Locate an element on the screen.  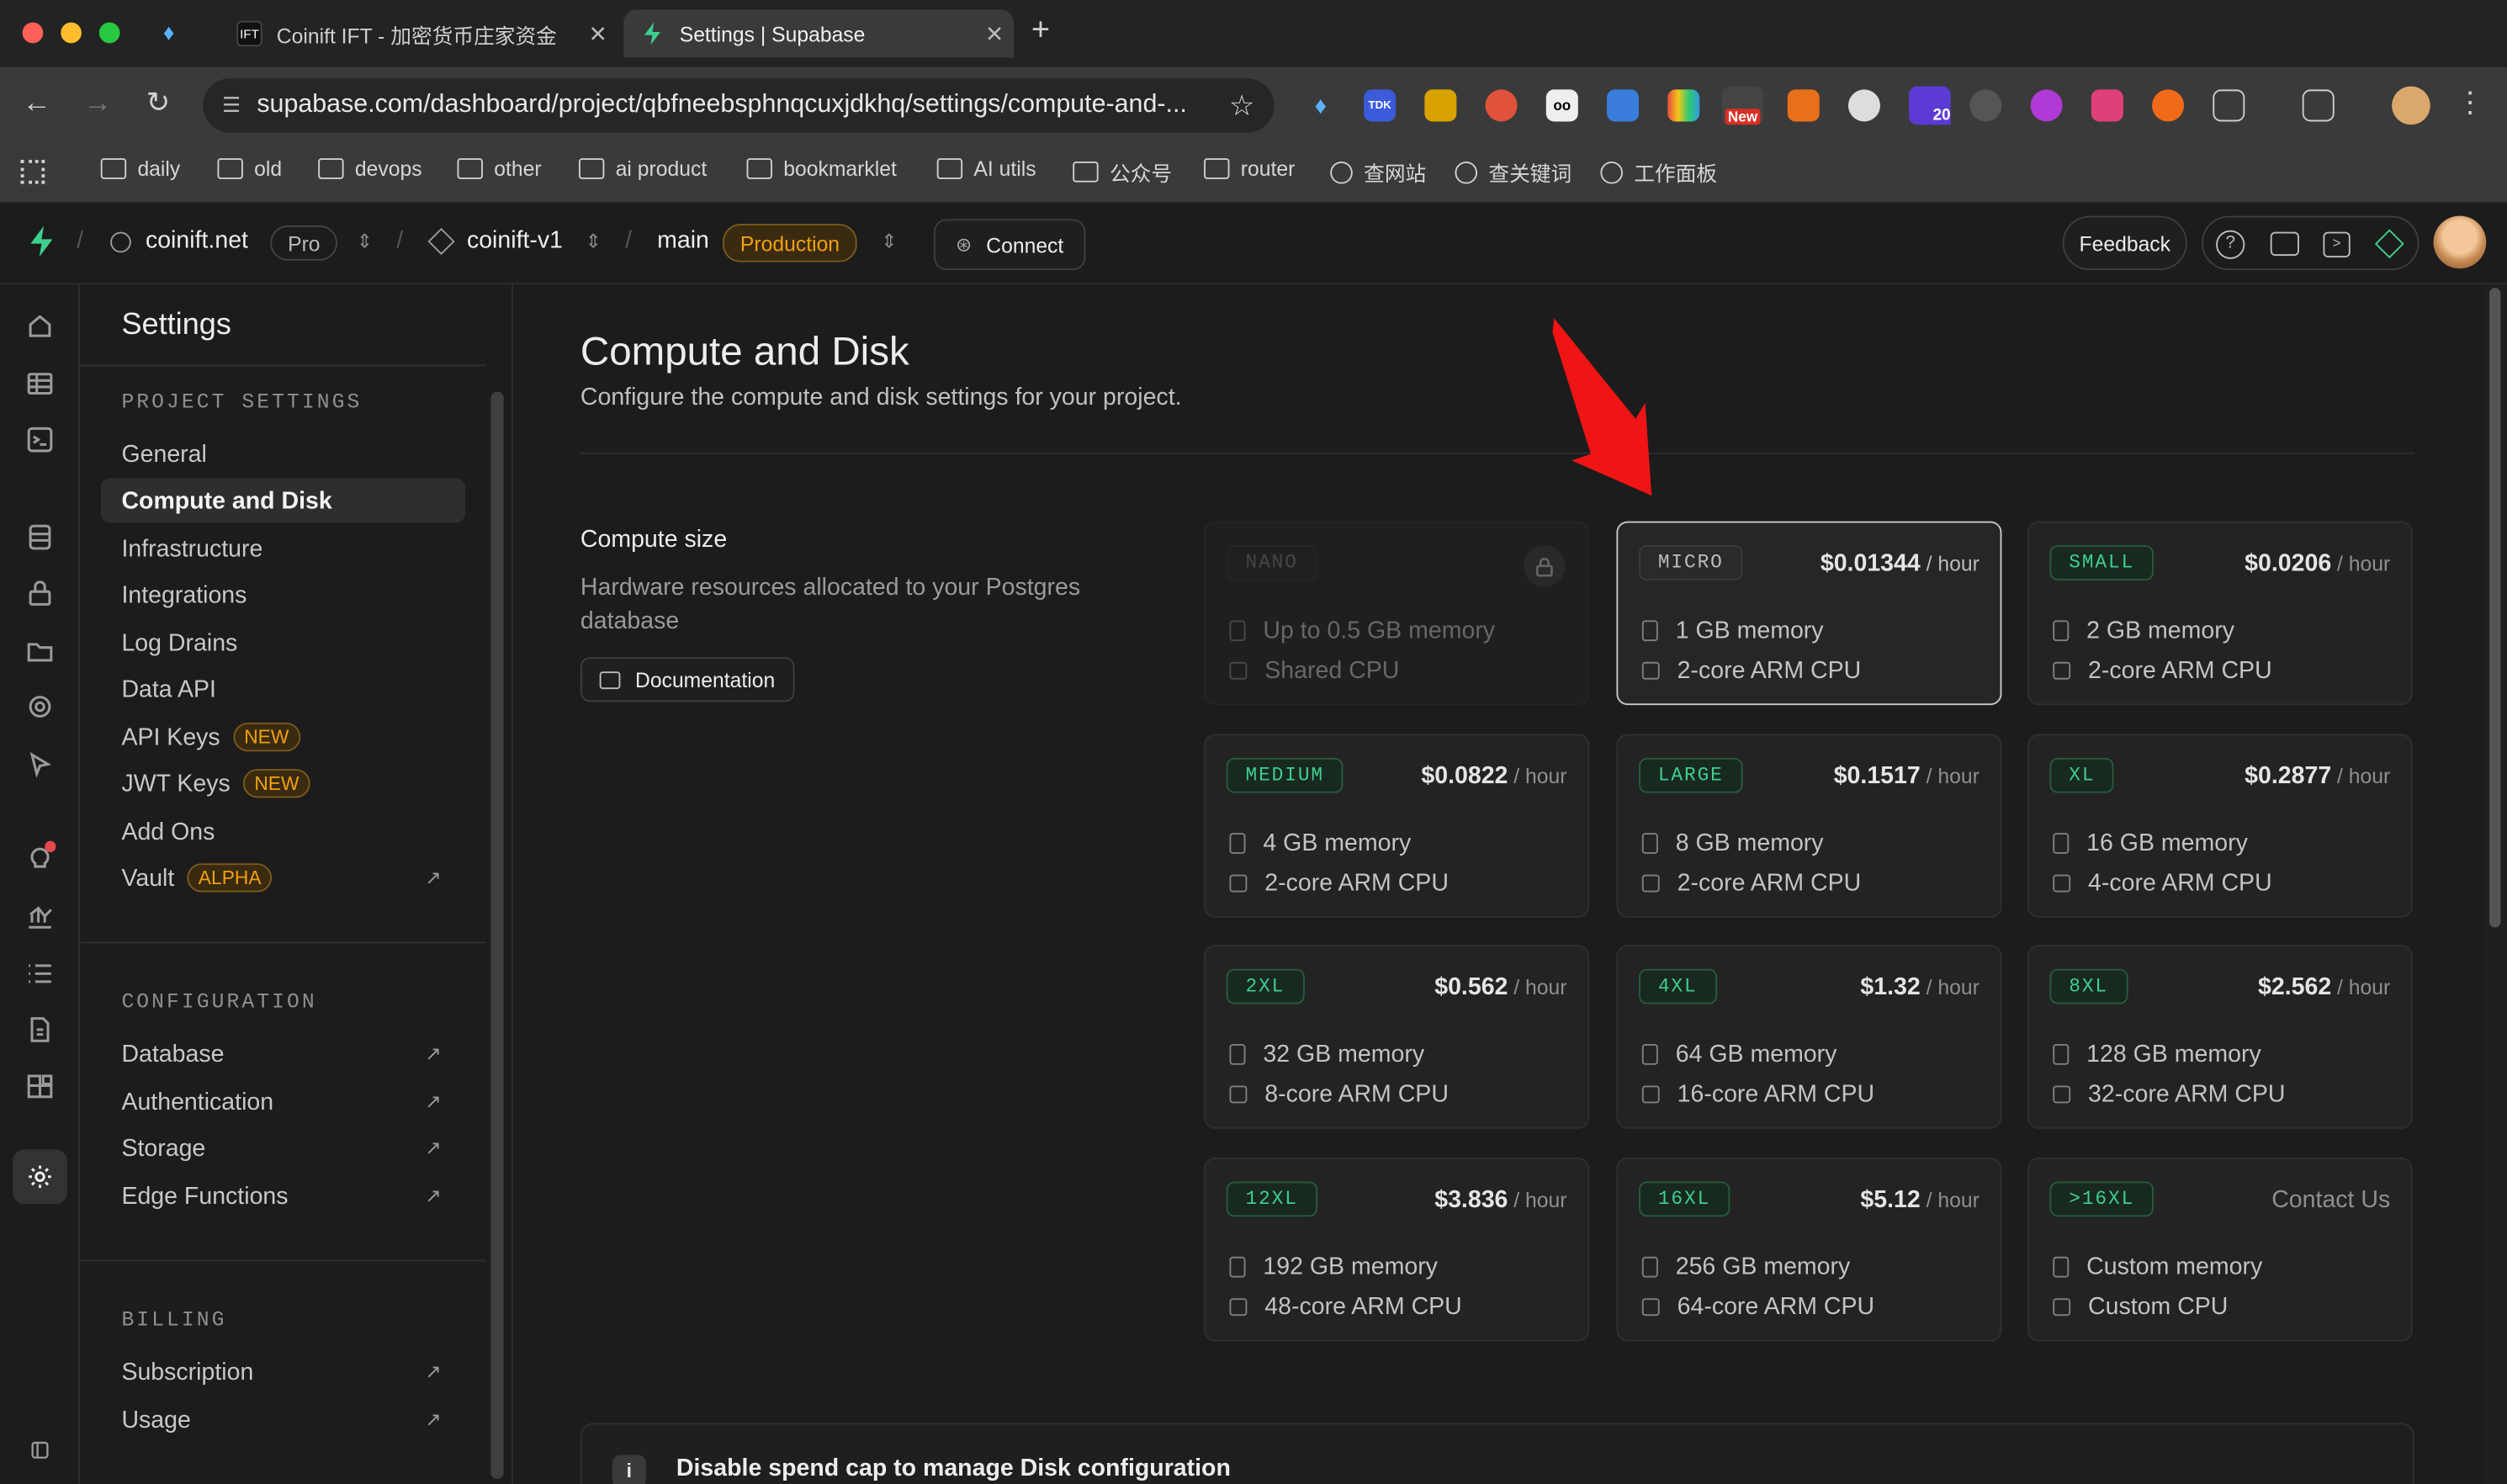
branch-name: main is located at coordinates (683, 241).